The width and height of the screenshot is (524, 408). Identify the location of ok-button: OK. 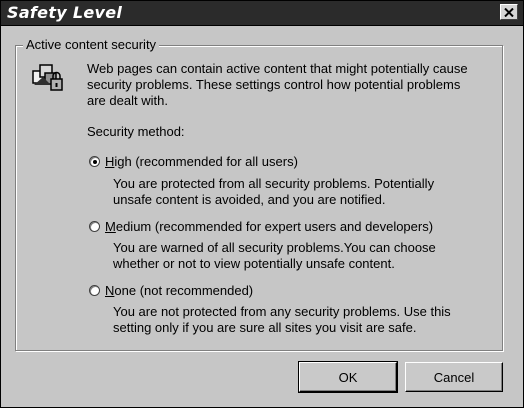
(348, 377).